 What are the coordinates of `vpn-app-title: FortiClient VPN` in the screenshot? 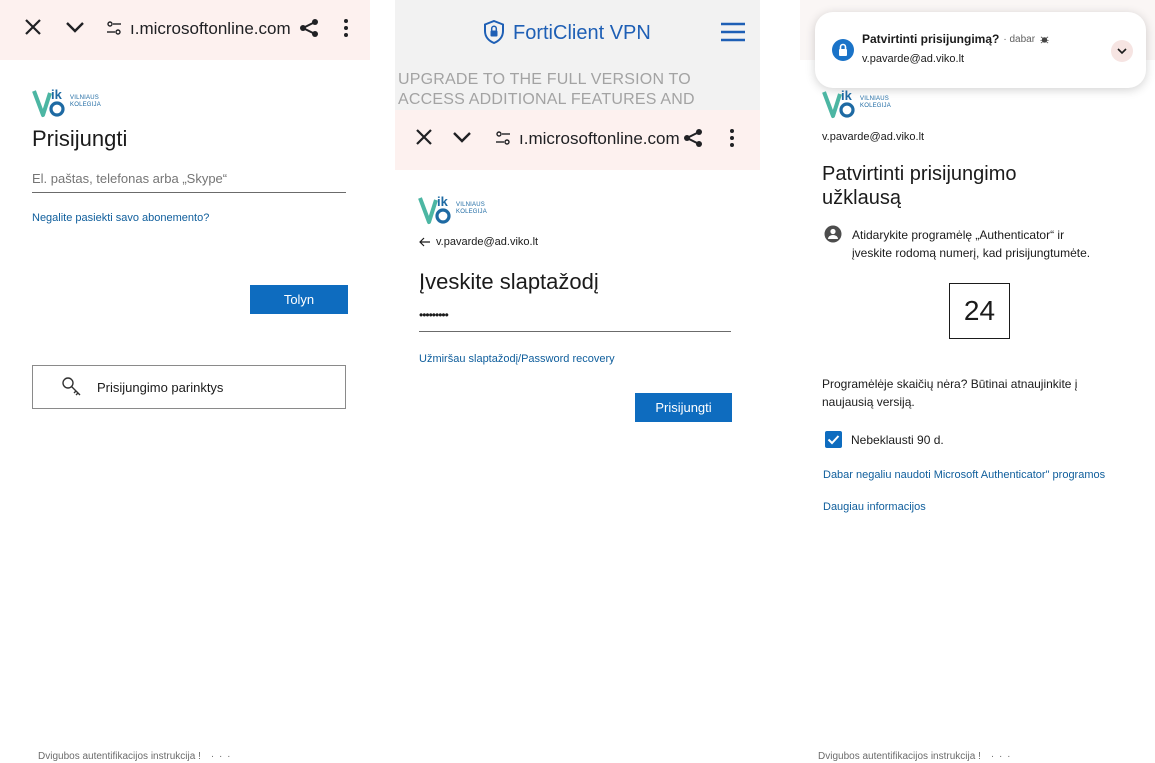 It's located at (582, 33).